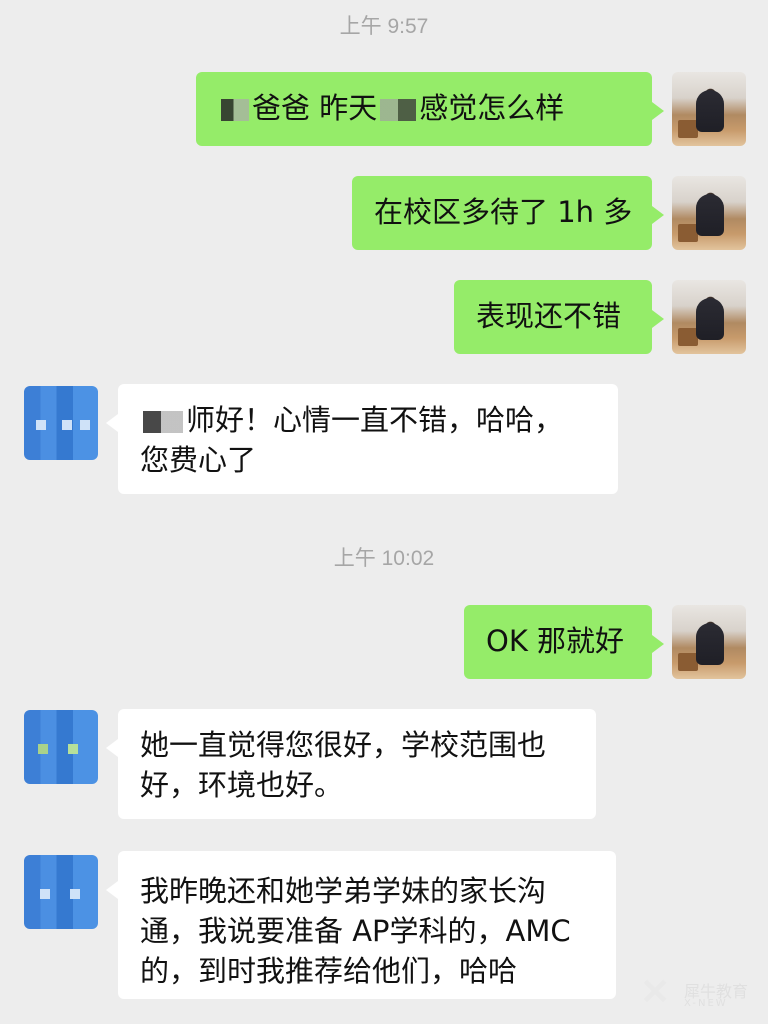 The image size is (768, 1024). Describe the element at coordinates (355, 931) in the screenshot. I see `message-text: 通，我说要准备 AP学科的，AMC` at that location.